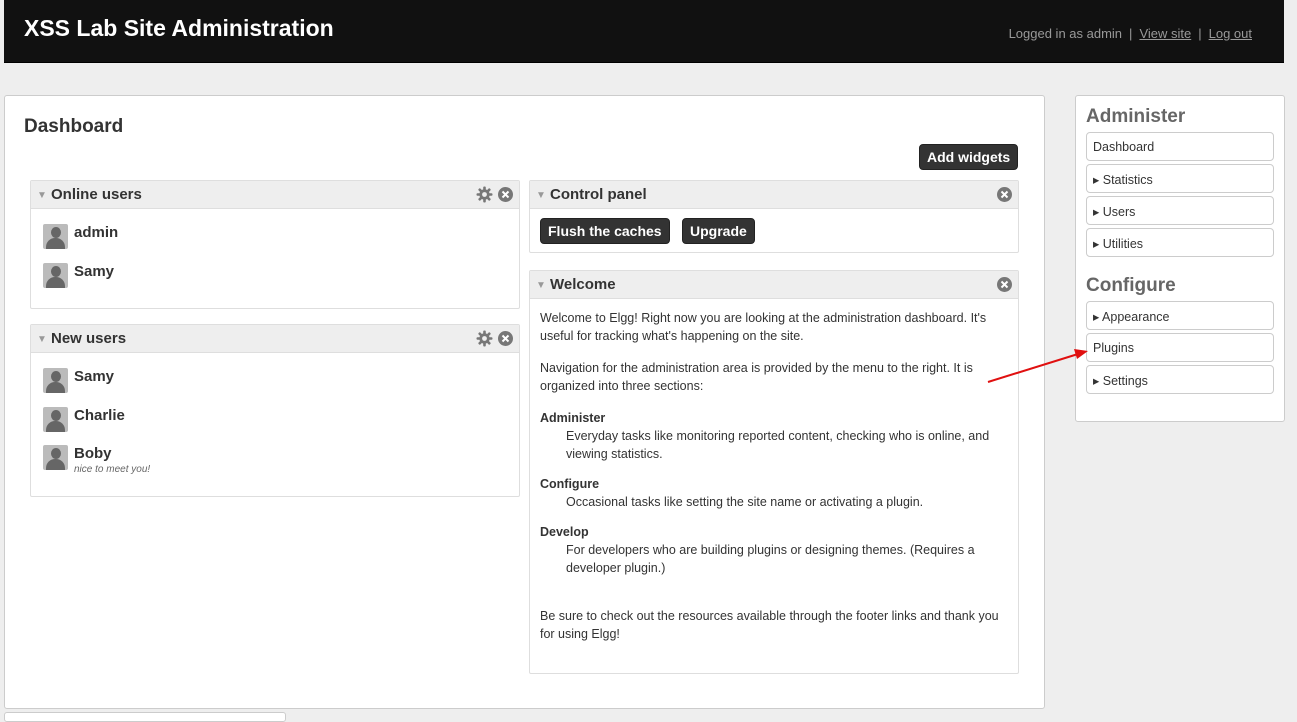 The height and width of the screenshot is (722, 1297). Describe the element at coordinates (93, 453) in the screenshot. I see `user-name: Boby` at that location.